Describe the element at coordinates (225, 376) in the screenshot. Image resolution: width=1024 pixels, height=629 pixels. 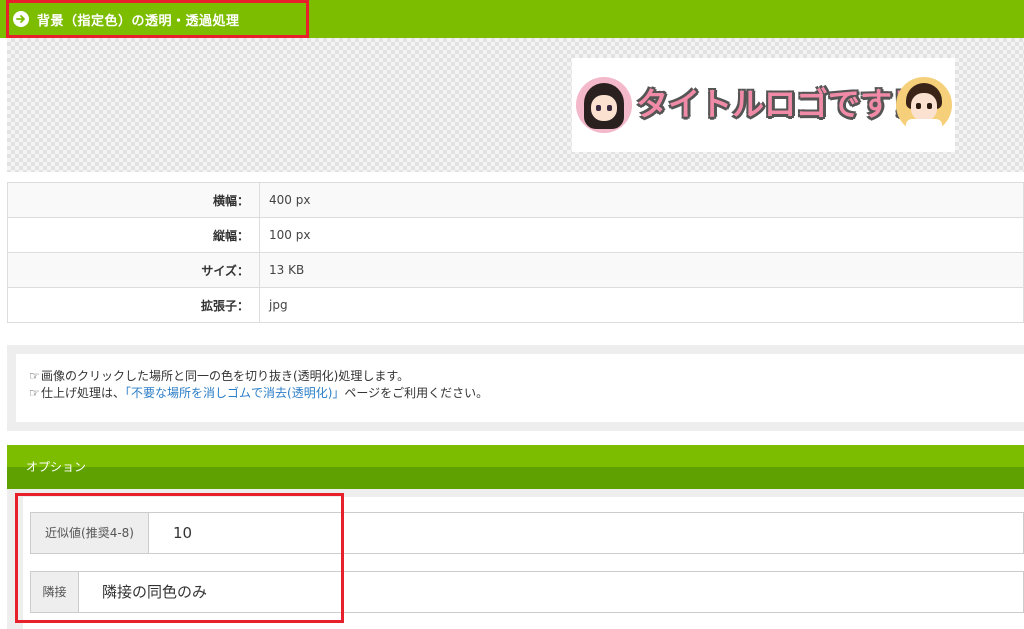
I see `notice-text-1: 画像のクリックした場所と同一の色を切り抜き(透明化)処理します。` at that location.